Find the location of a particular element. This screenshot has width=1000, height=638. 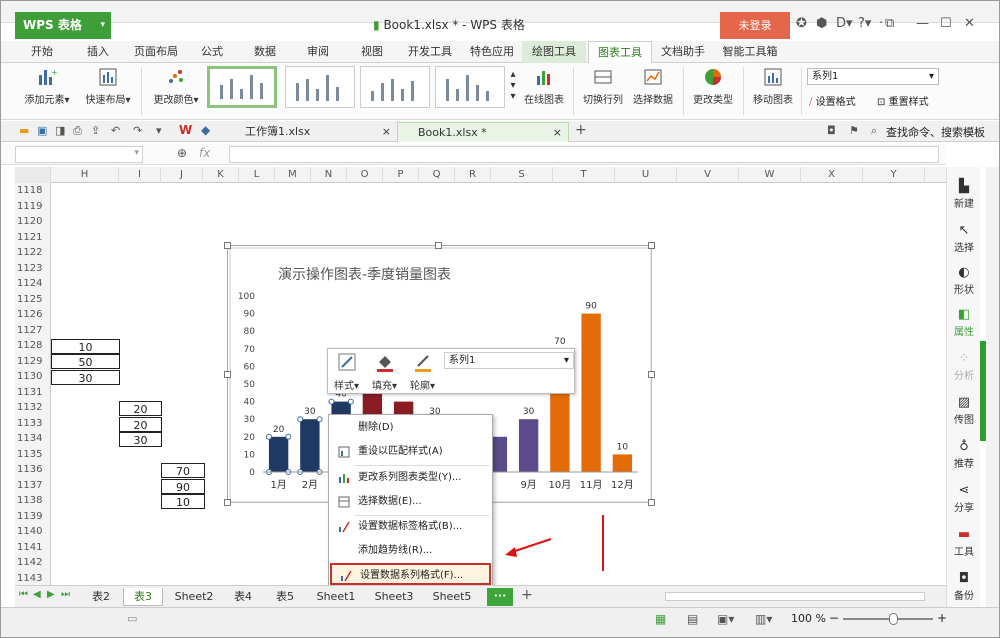

col-header: J is located at coordinates (182, 175).